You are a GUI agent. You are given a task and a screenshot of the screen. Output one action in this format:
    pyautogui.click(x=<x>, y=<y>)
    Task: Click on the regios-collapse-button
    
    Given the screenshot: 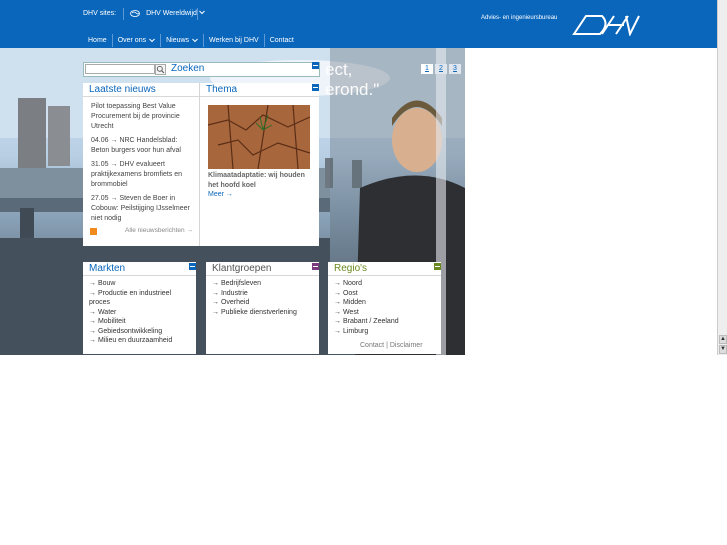 What is the action you would take?
    pyautogui.click(x=437, y=266)
    